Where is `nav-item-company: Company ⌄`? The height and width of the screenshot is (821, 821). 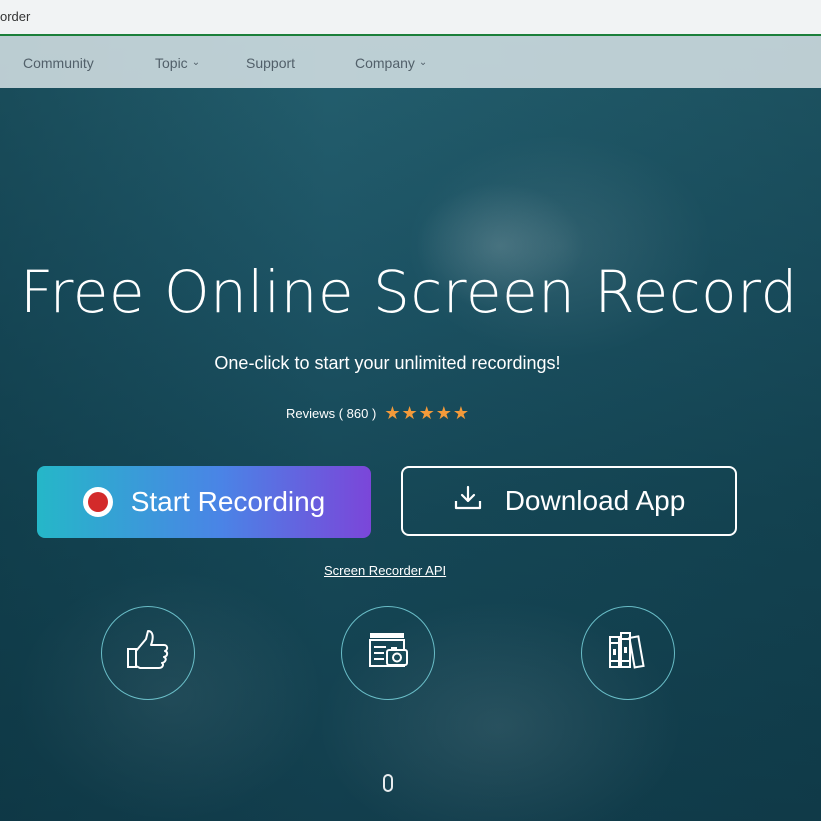
nav-item-company: Company ⌄ is located at coordinates (391, 63).